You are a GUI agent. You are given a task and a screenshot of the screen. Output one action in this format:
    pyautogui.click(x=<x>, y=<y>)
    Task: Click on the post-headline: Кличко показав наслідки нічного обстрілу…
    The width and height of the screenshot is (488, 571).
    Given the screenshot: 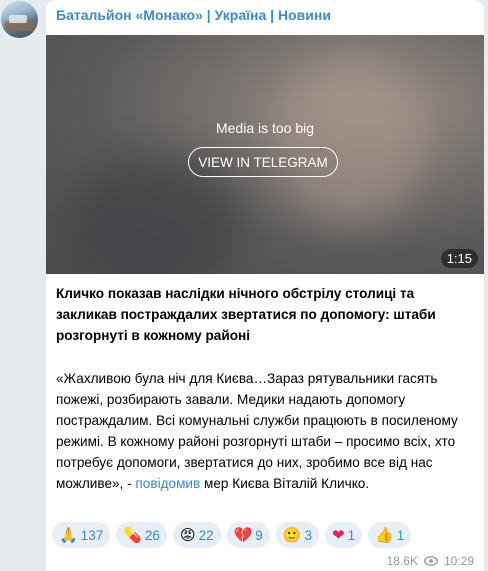 What is the action you would take?
    pyautogui.click(x=246, y=314)
    